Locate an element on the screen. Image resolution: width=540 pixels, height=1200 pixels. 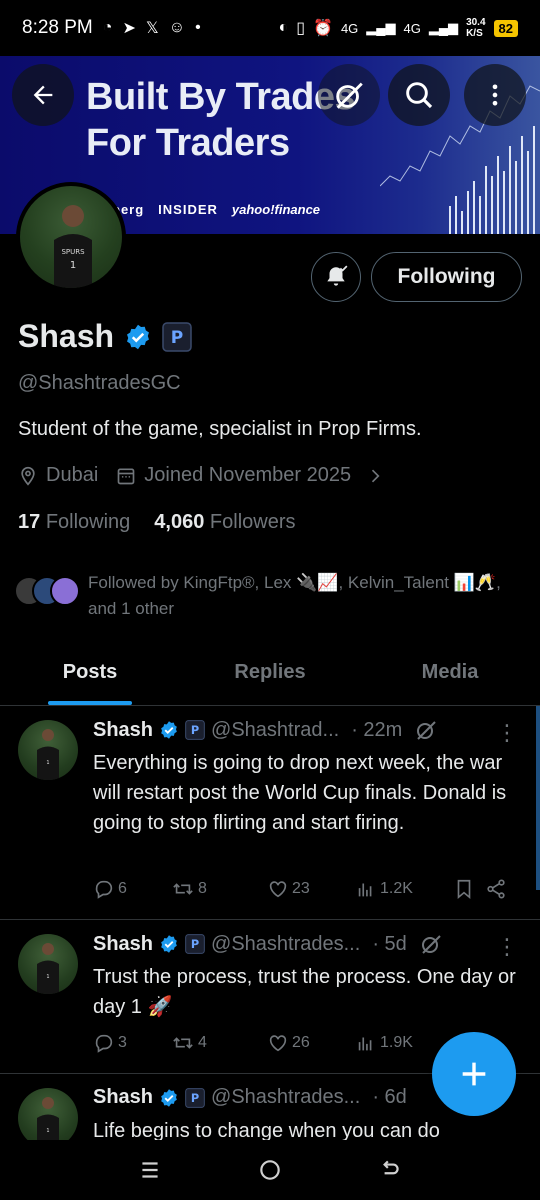
plus-icon is located at coordinates (474, 1074).